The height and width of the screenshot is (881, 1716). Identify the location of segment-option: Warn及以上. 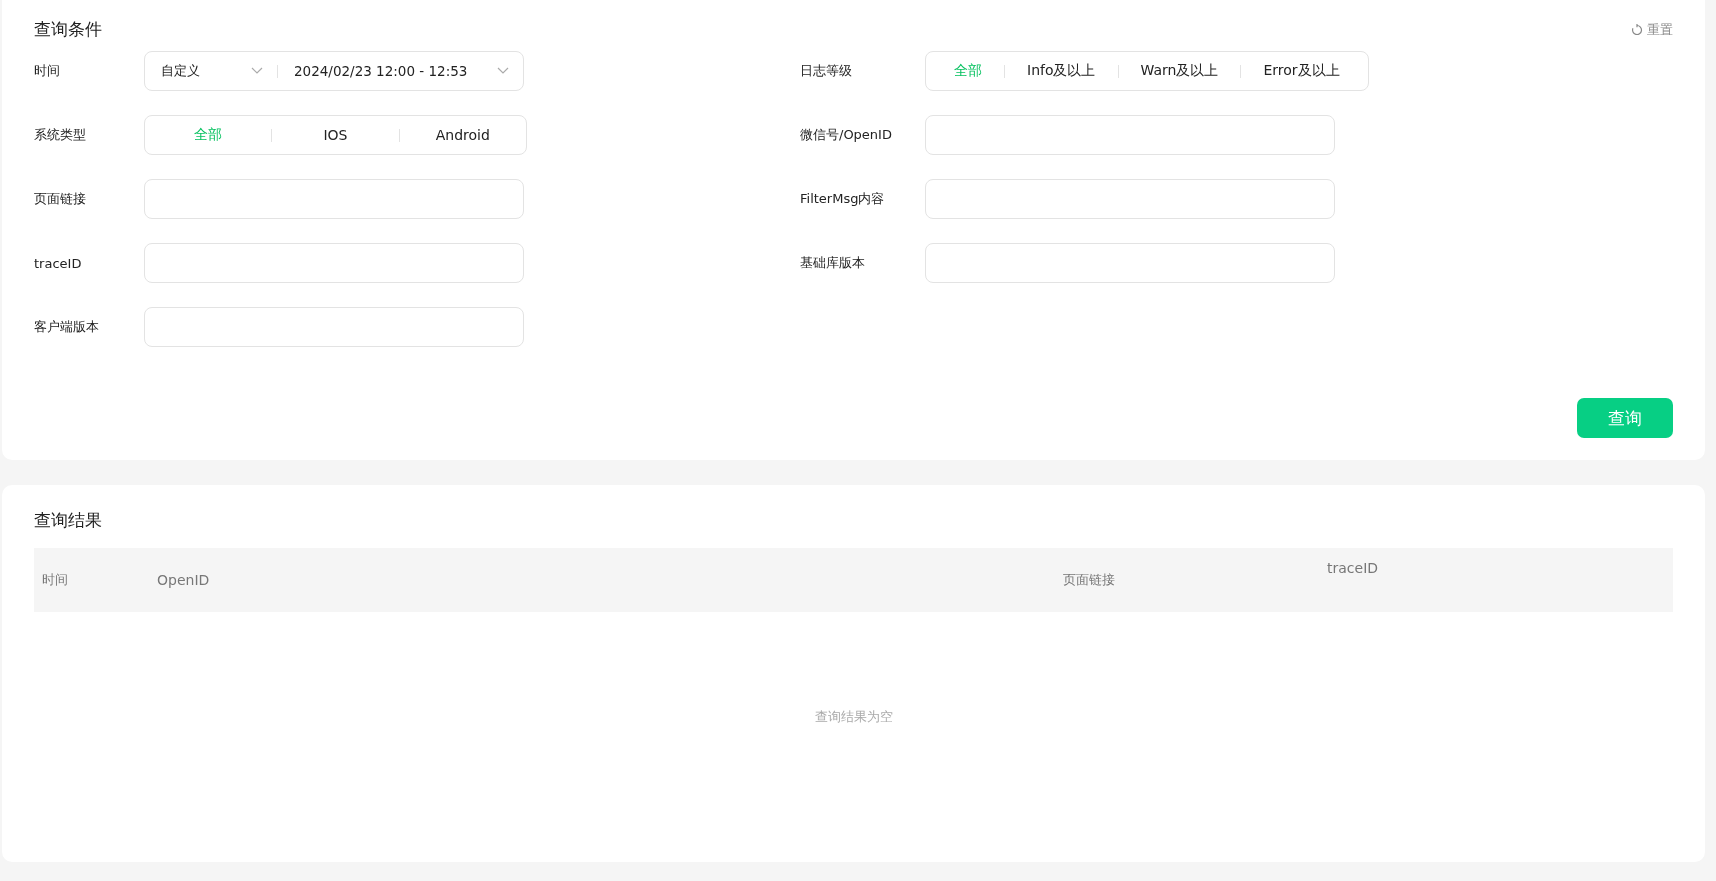
(1179, 71).